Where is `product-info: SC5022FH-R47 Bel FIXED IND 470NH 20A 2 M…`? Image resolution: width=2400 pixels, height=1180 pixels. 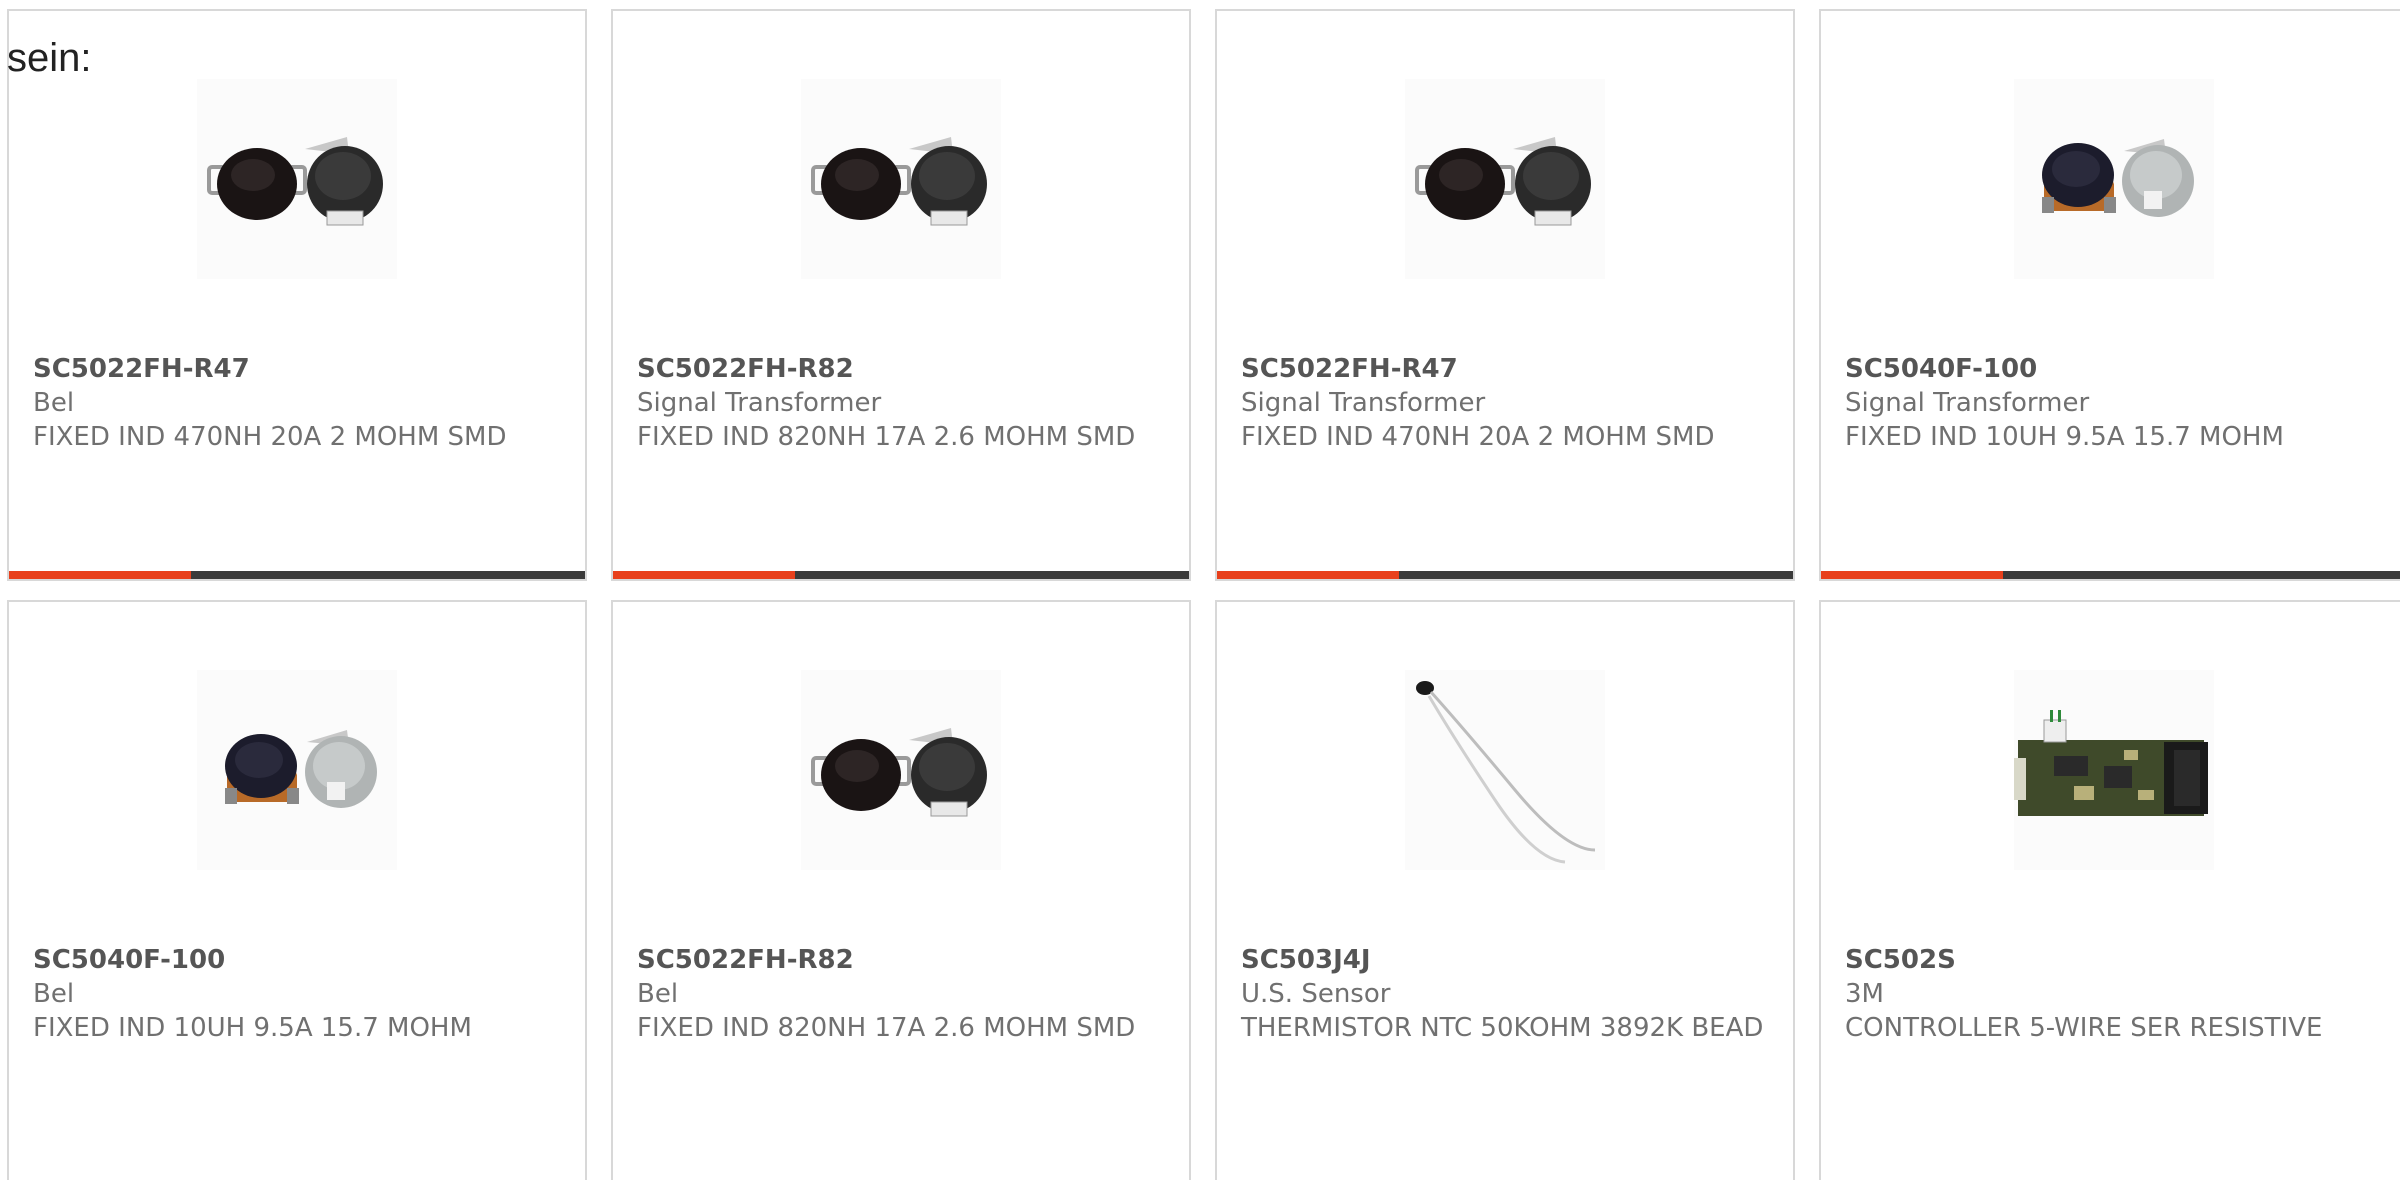 product-info: SC5022FH-R47 Bel FIXED IND 470NH 20A 2 M… is located at coordinates (299, 403).